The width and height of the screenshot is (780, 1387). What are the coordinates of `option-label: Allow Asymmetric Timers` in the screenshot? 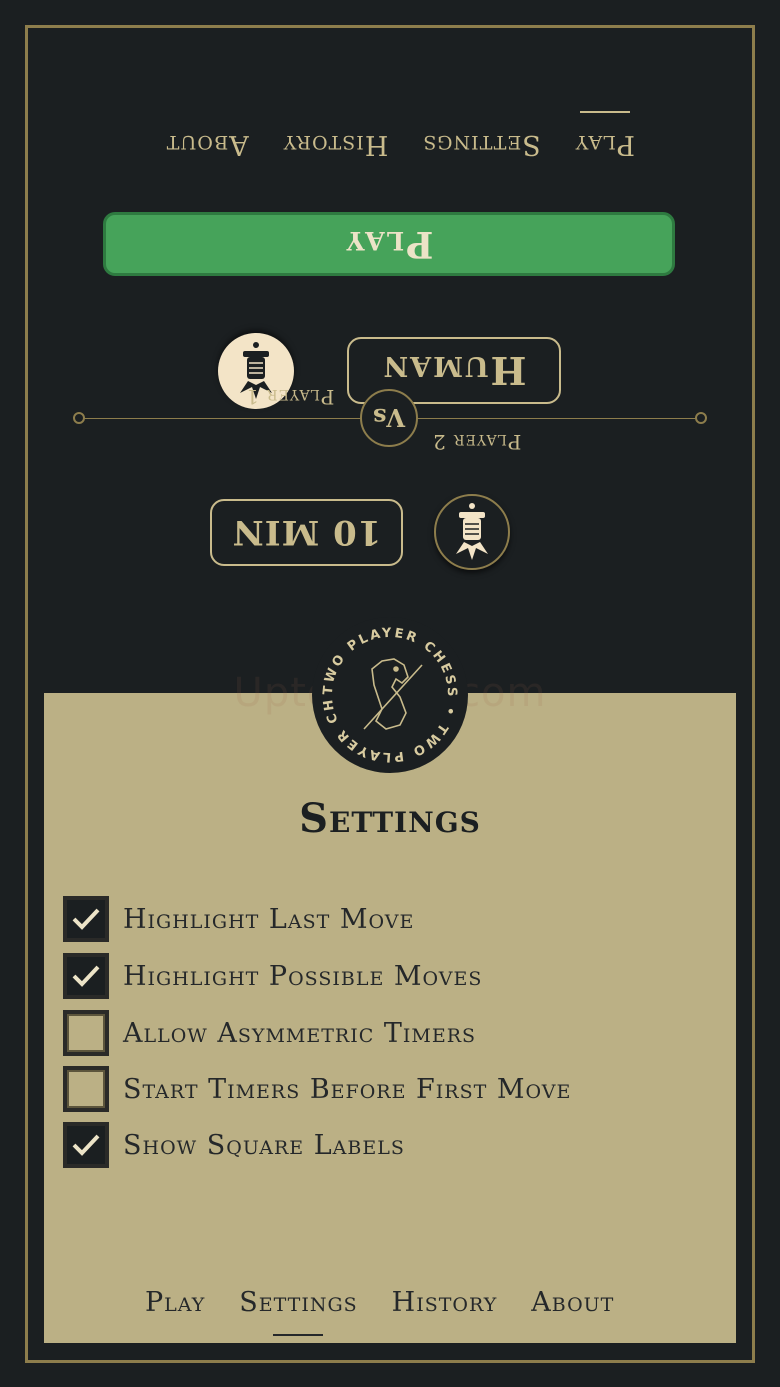 It's located at (300, 1033).